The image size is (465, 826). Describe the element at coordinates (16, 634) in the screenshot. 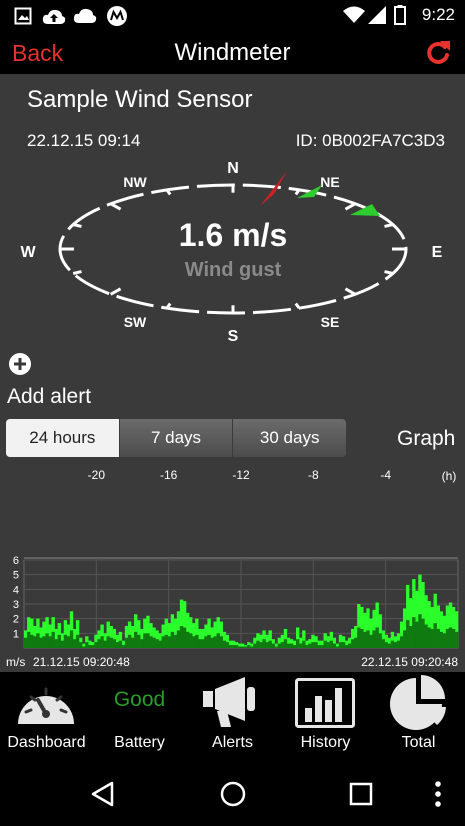

I see `y-tick-label: 1` at that location.